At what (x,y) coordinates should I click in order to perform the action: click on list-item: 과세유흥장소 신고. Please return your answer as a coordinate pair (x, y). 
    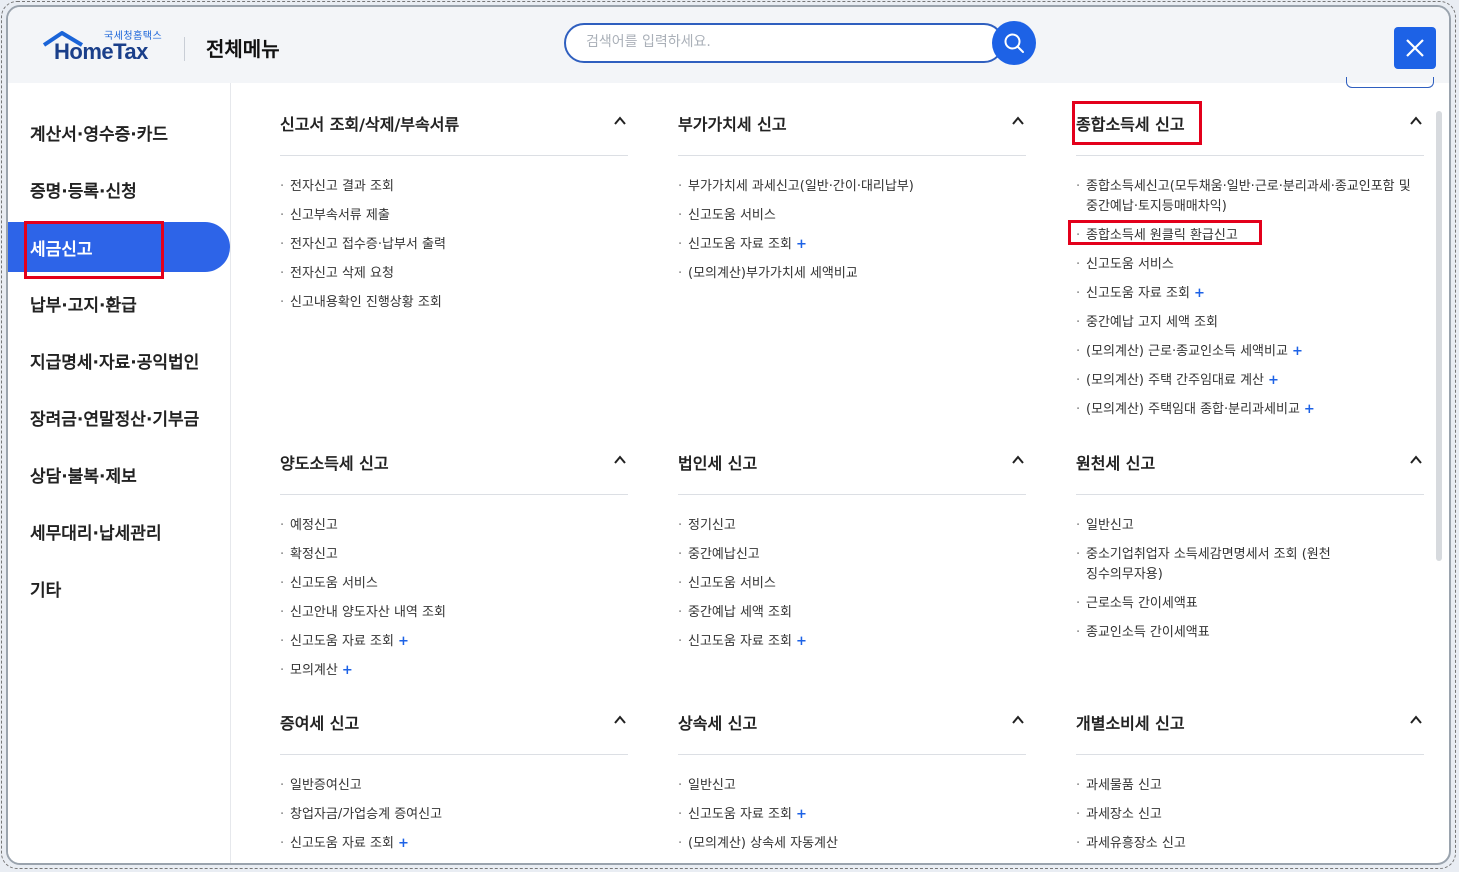
    Looking at the image, I should click on (1250, 844).